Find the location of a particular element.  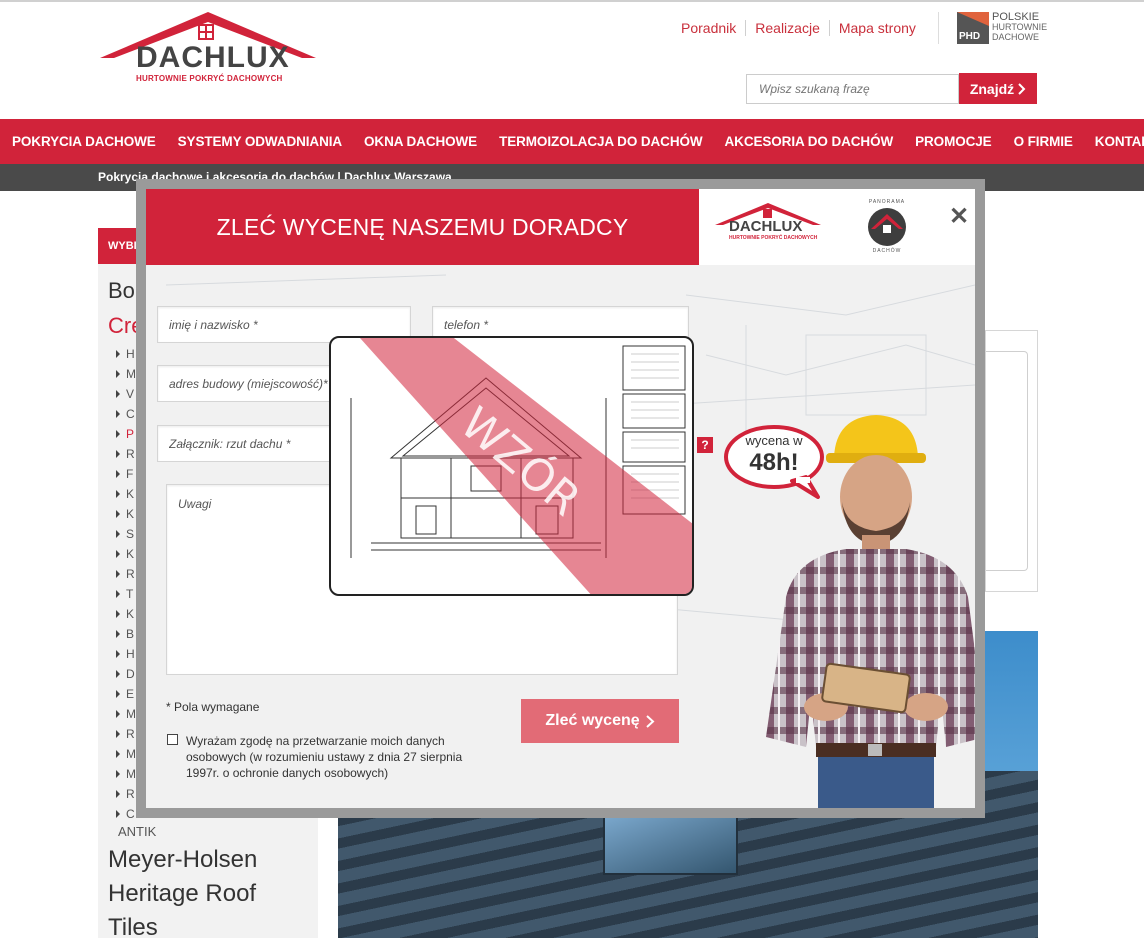

panorama-bottom-text: DACHÓW is located at coordinates (887, 251).